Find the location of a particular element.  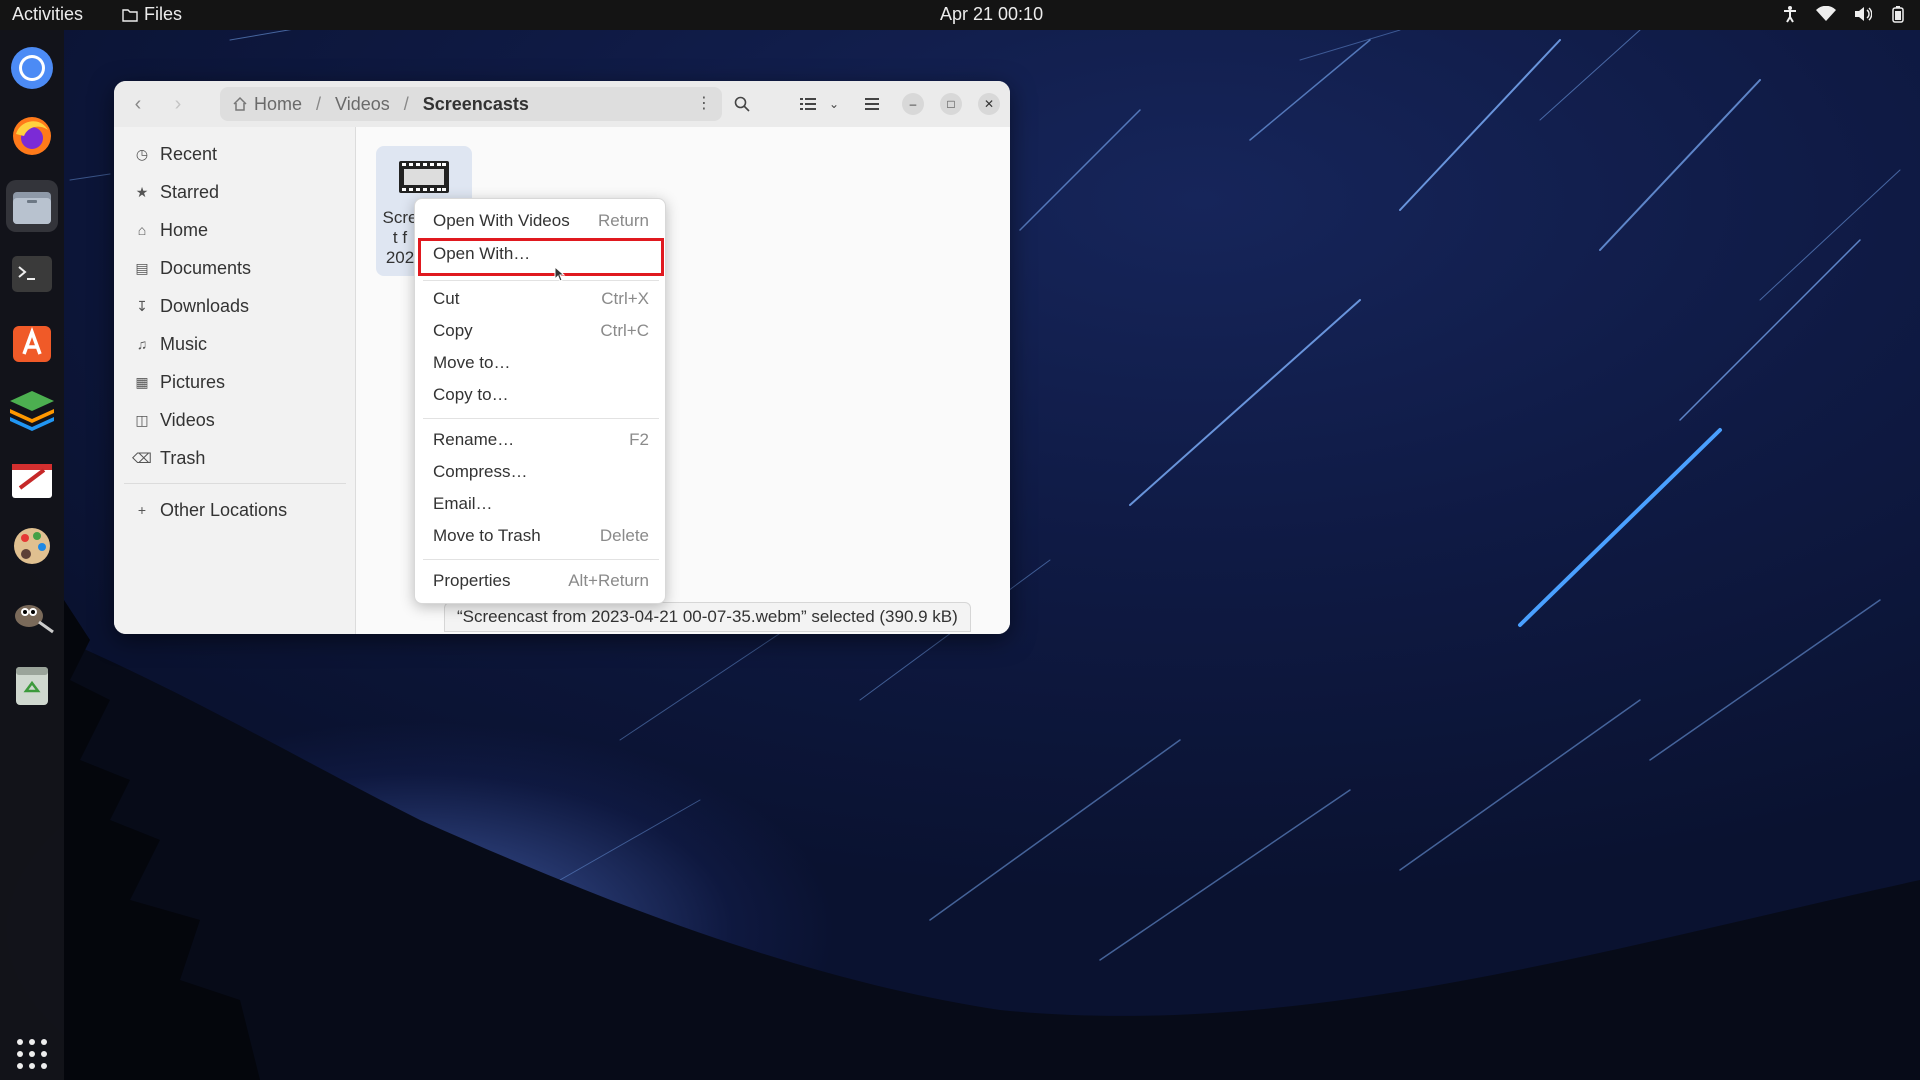

chevron-down-icon: ⌄ is located at coordinates (834, 104).